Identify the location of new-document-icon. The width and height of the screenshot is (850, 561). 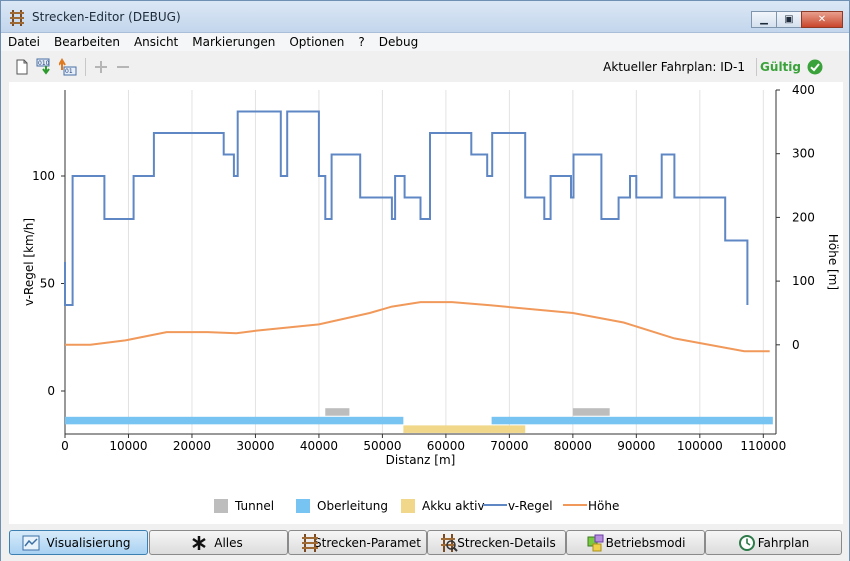
(22, 67).